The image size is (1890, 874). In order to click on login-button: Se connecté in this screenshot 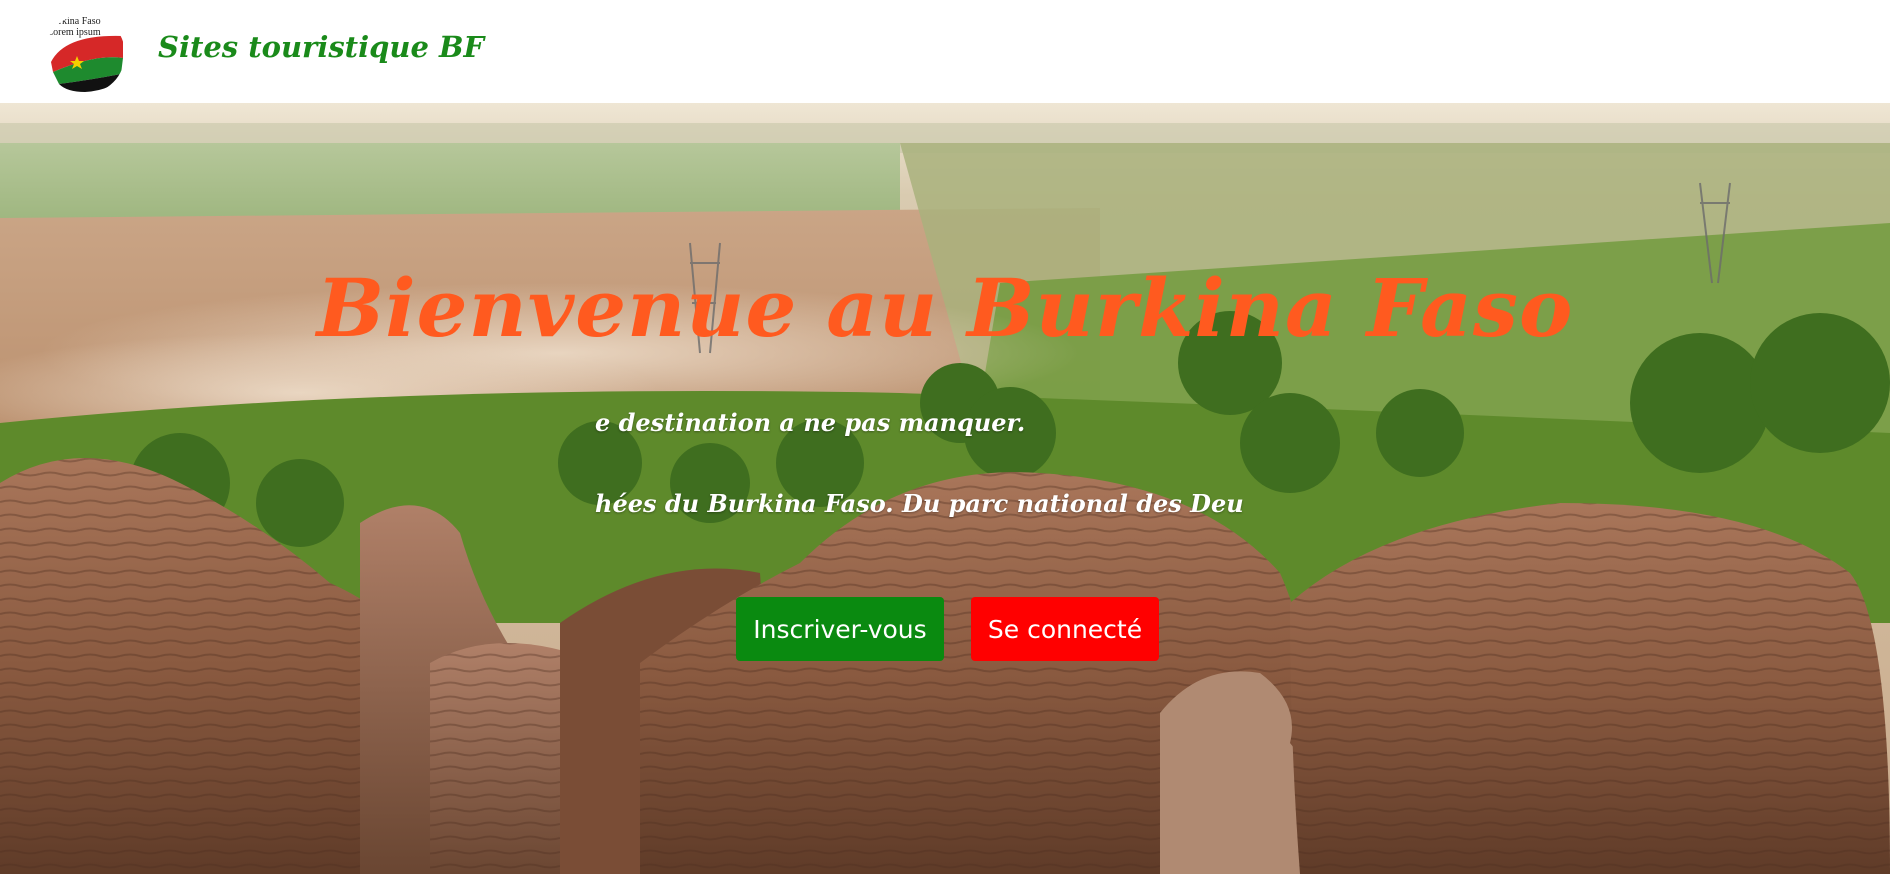, I will do `click(1065, 629)`.